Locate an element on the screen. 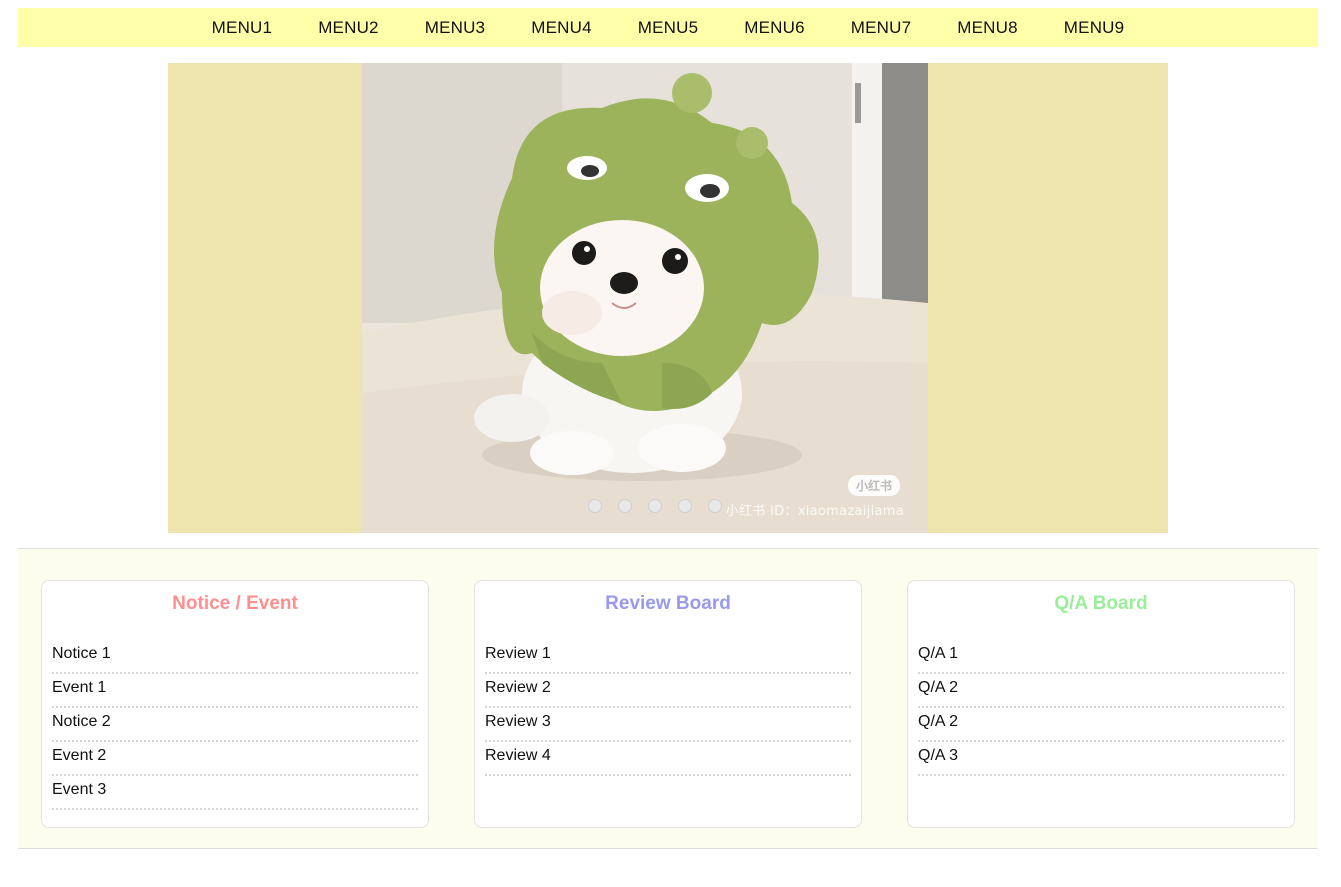  list-item: Notice 2 is located at coordinates (235, 725).